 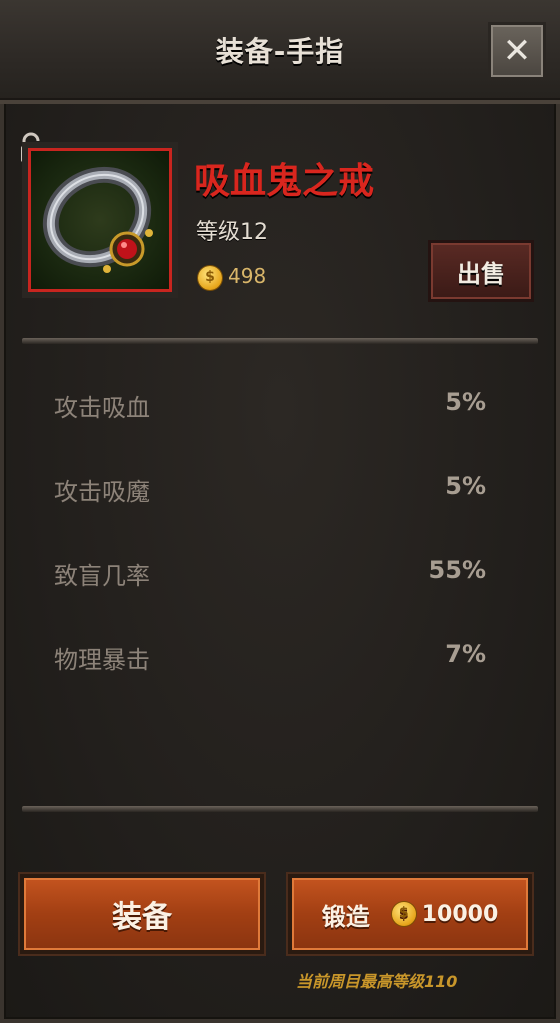 I want to click on stat-value: 55%, so click(x=457, y=570).